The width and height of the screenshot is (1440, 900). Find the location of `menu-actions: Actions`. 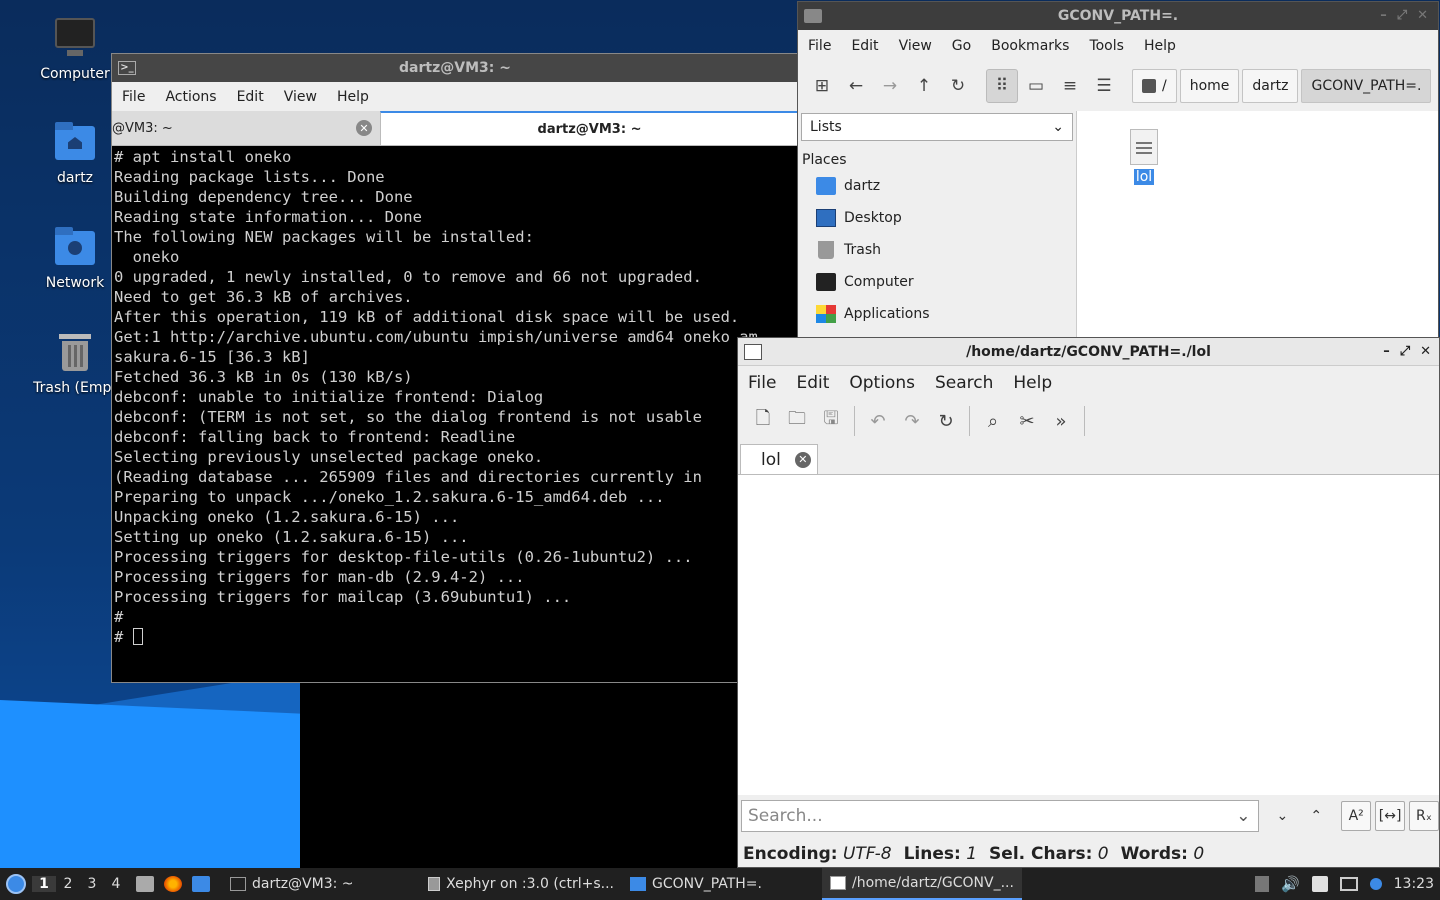

menu-actions: Actions is located at coordinates (190, 97).